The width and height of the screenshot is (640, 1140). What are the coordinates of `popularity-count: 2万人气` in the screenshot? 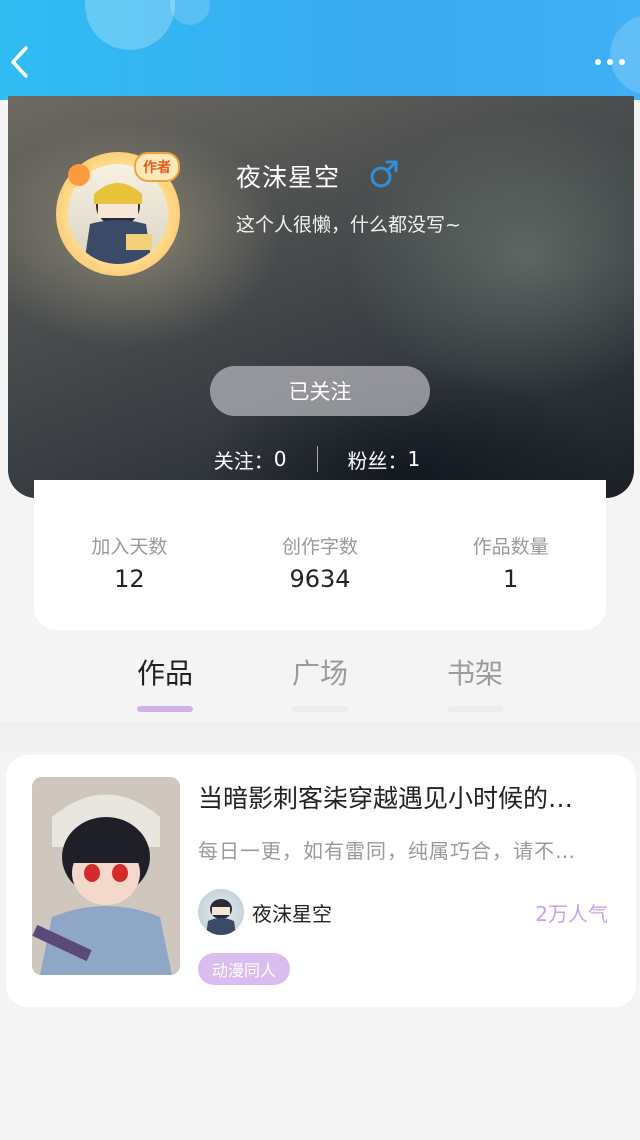 It's located at (571, 913).